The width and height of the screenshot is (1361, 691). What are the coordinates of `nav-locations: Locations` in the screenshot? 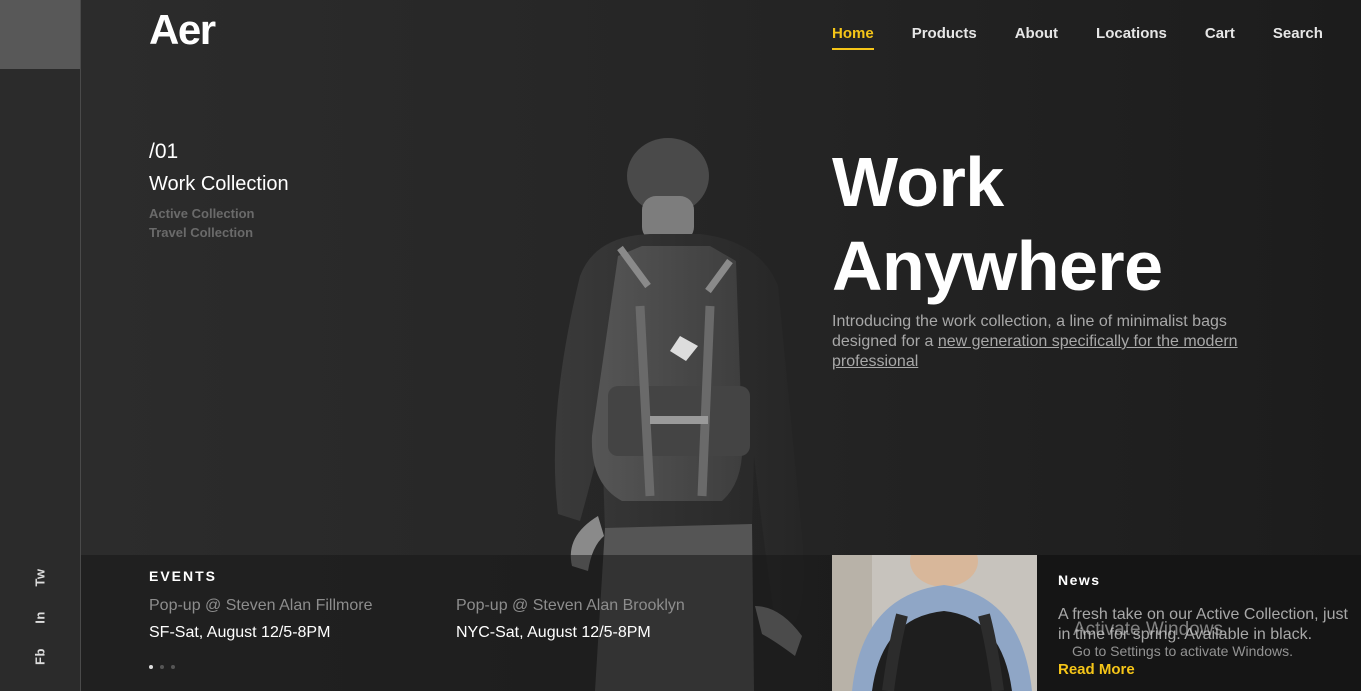 It's located at (1131, 37).